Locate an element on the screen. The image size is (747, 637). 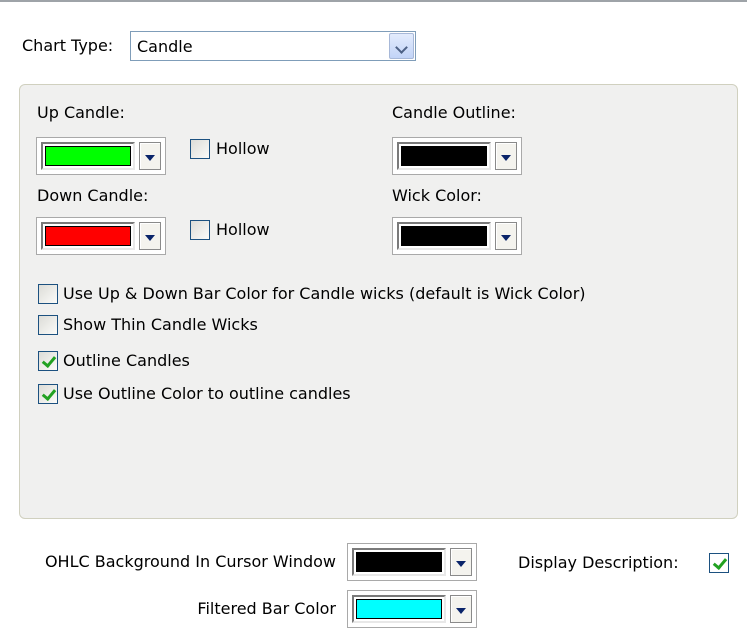
candle-outline-label: Candle Outline: is located at coordinates (454, 112).